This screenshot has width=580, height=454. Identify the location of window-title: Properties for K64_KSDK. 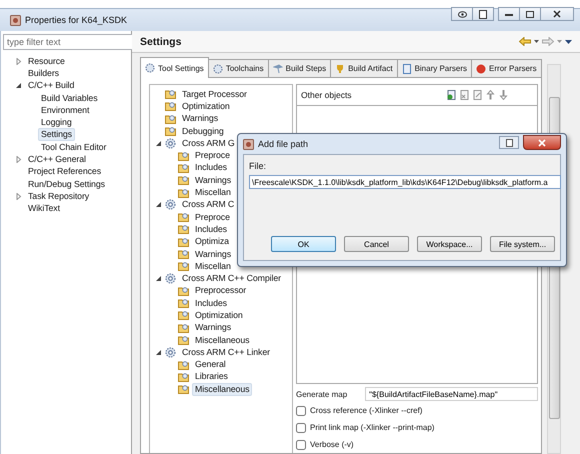
(76, 20).